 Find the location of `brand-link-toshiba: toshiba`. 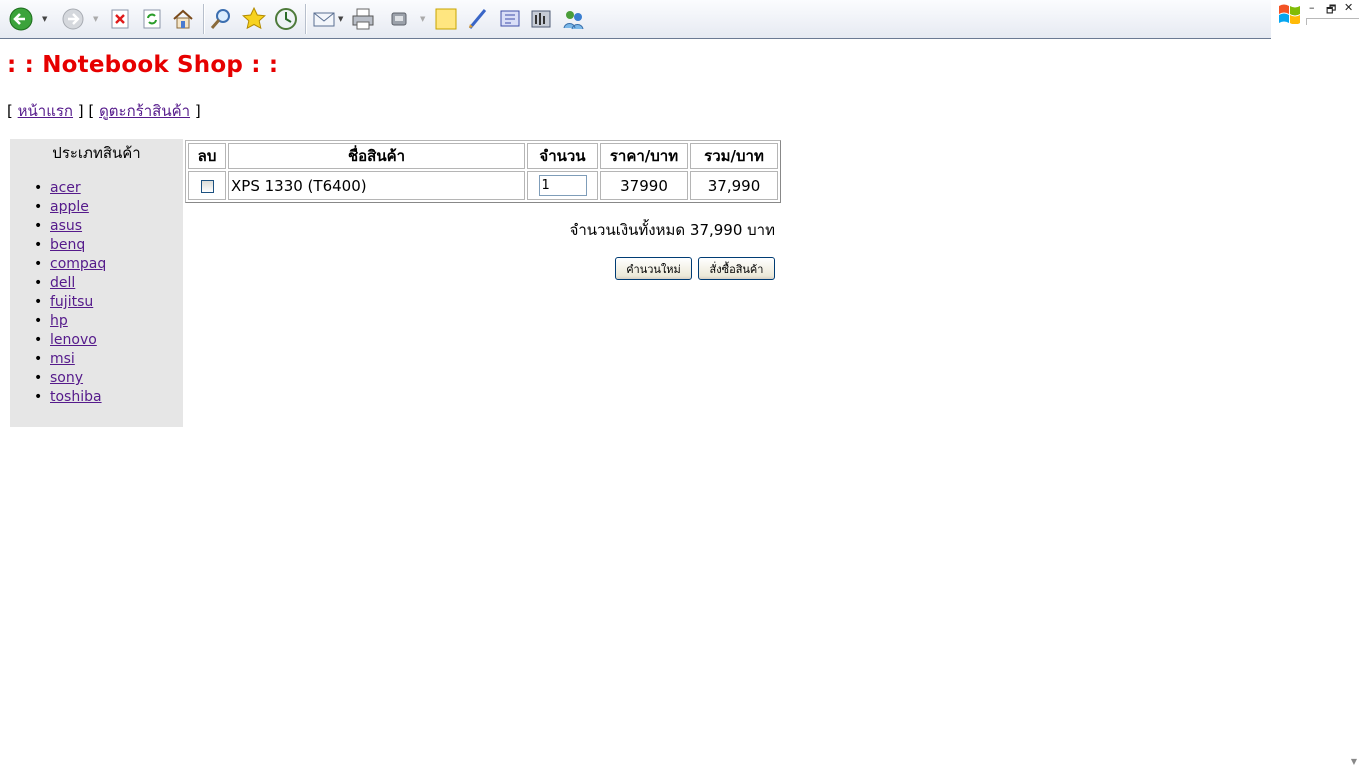

brand-link-toshiba: toshiba is located at coordinates (76, 397).